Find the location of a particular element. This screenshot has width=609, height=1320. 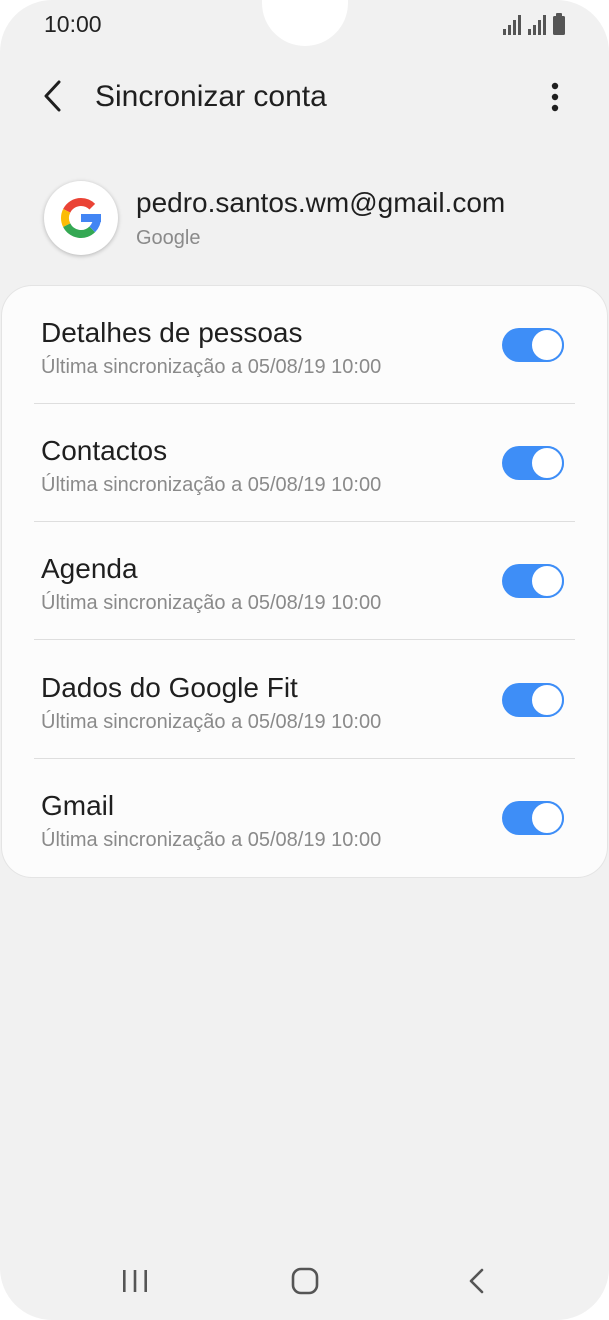

sync-item-title: Dados do Google Fit is located at coordinates (169, 687).